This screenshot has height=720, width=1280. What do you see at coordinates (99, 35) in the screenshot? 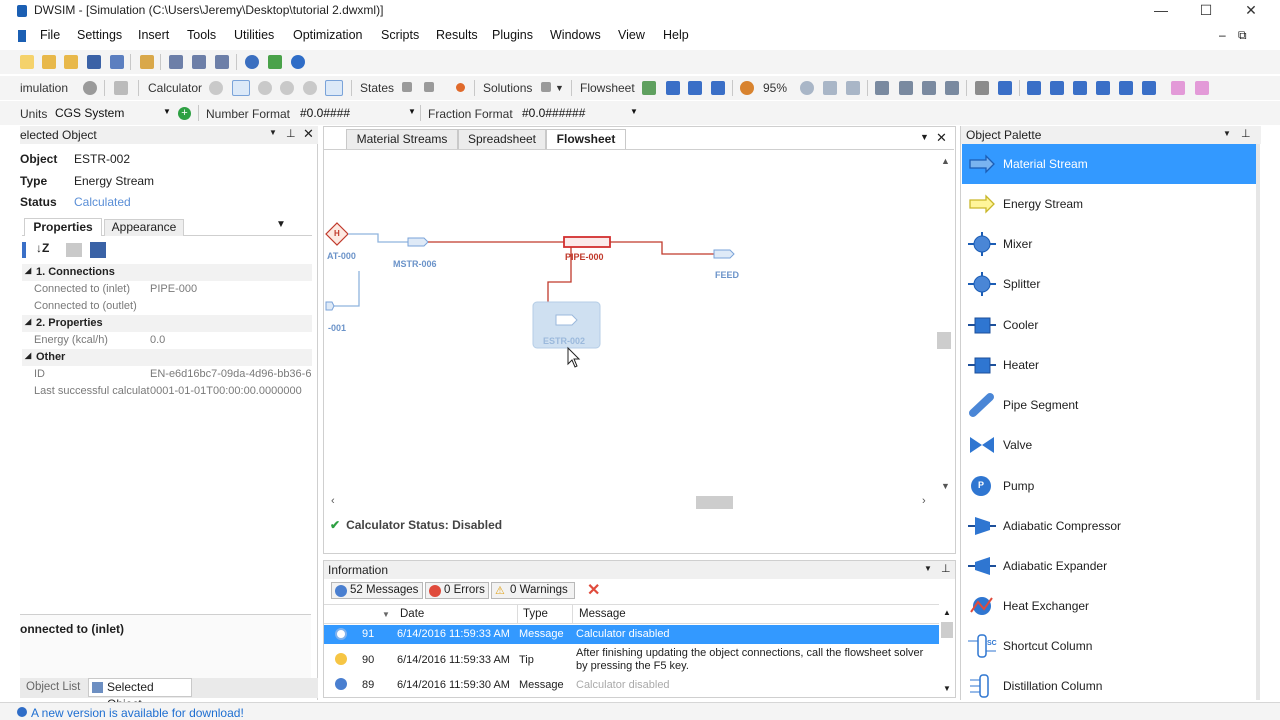
I see `menu-settings: Settings` at bounding box center [99, 35].